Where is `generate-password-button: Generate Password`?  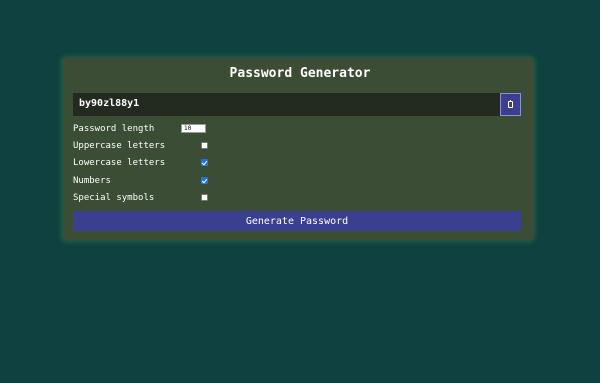
generate-password-button: Generate Password is located at coordinates (297, 221).